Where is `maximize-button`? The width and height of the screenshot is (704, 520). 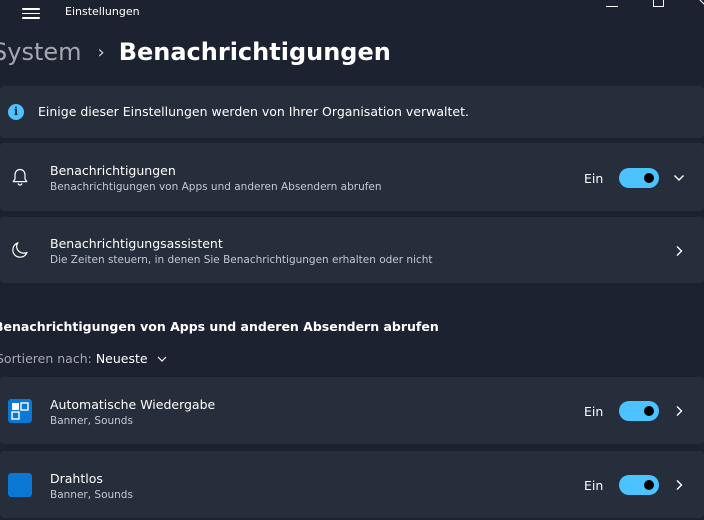
maximize-button is located at coordinates (658, 3).